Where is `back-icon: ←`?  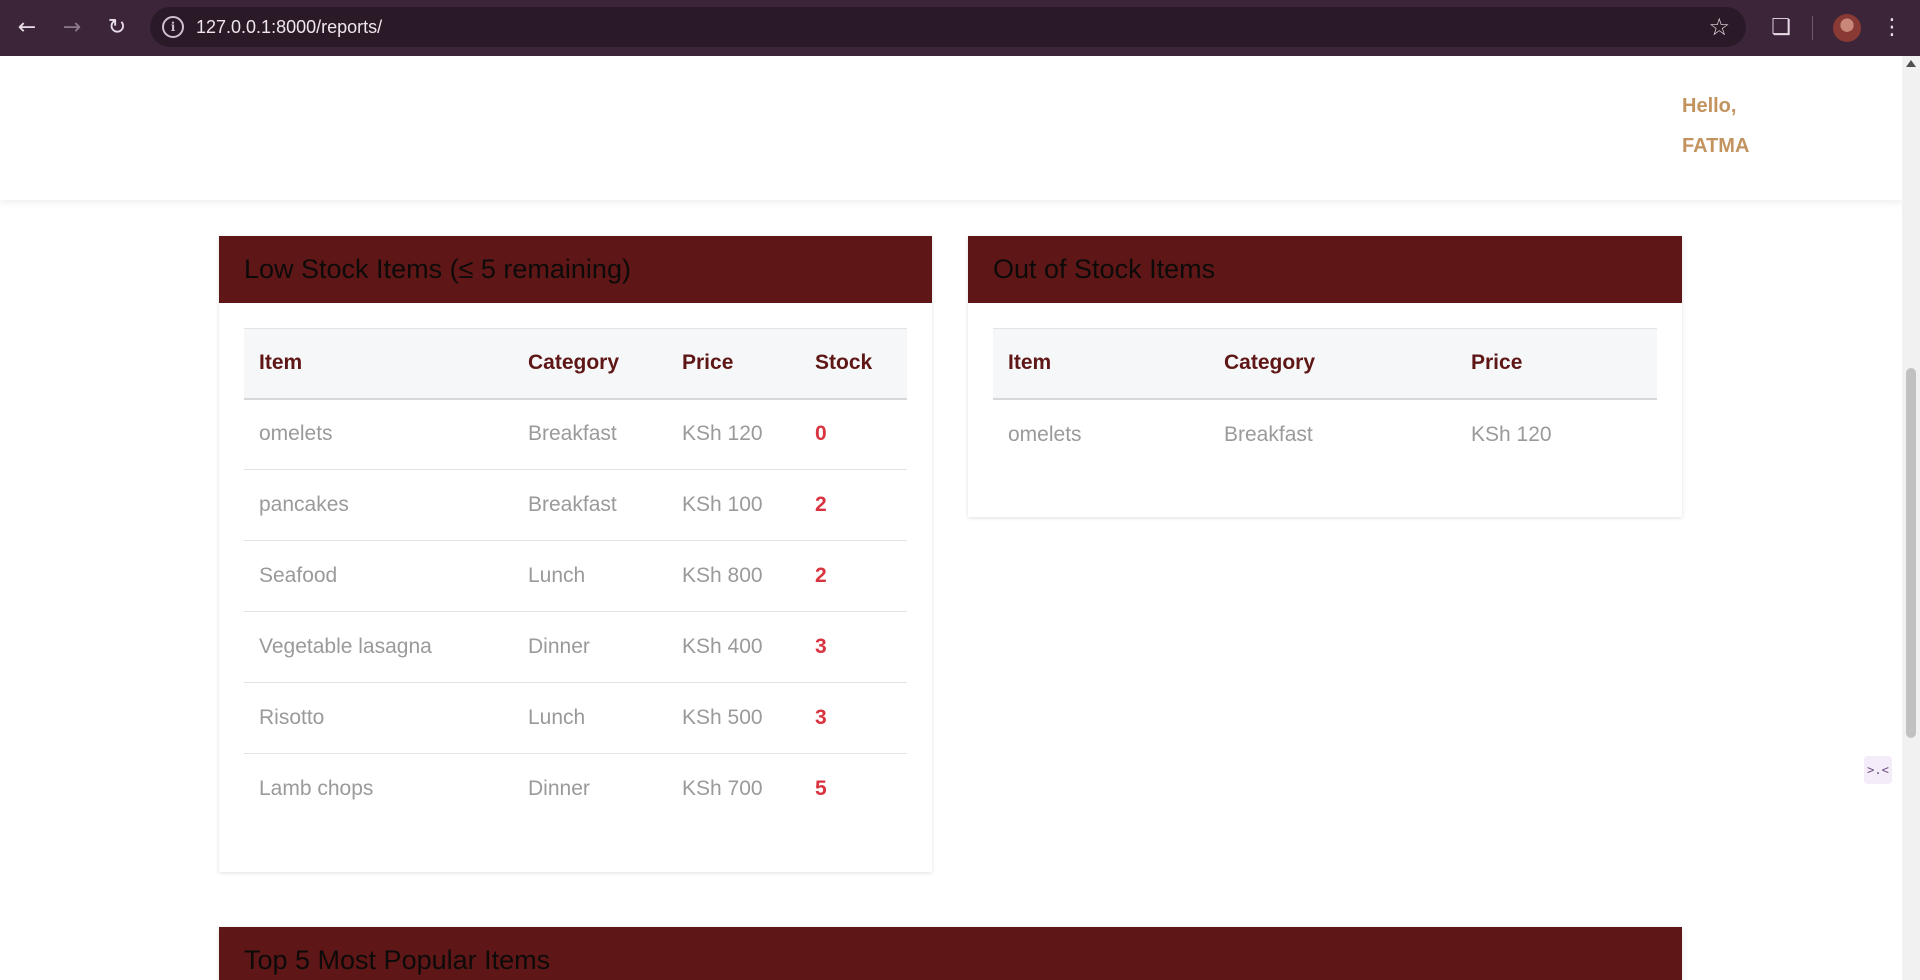
back-icon: ← is located at coordinates (27, 27).